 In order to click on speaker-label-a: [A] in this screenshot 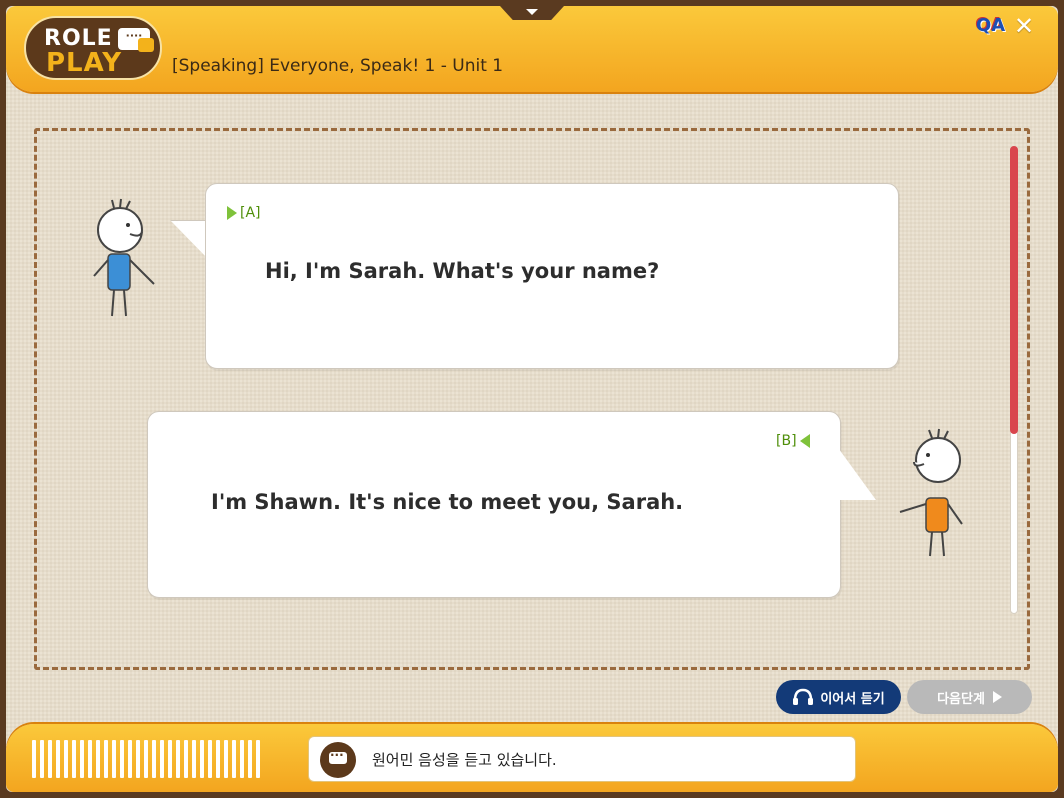, I will do `click(250, 213)`.